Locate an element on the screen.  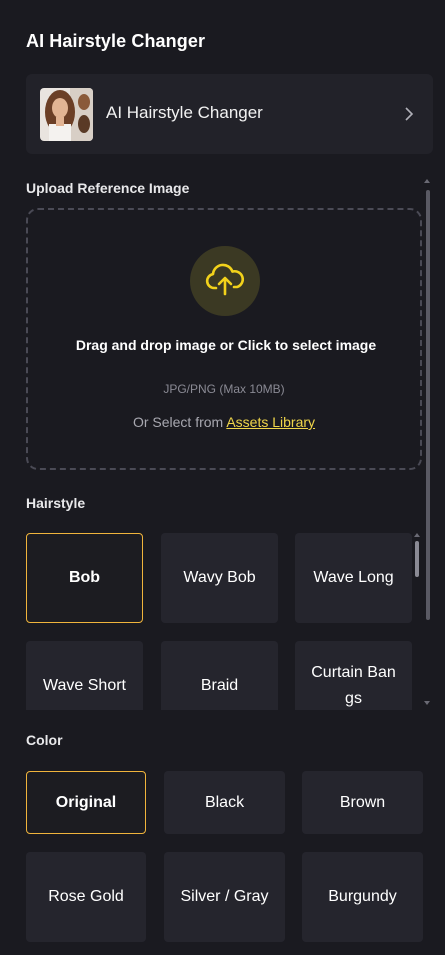
color-option-label: Silver / Gray is located at coordinates (224, 896).